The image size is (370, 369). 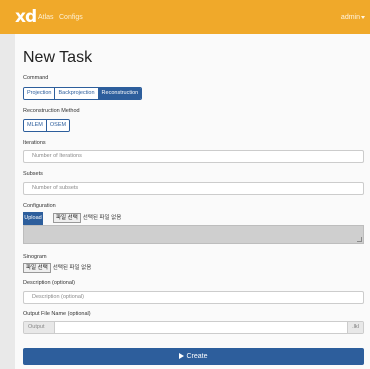 I want to click on nav-link-atlas: Atlas, so click(x=46, y=17).